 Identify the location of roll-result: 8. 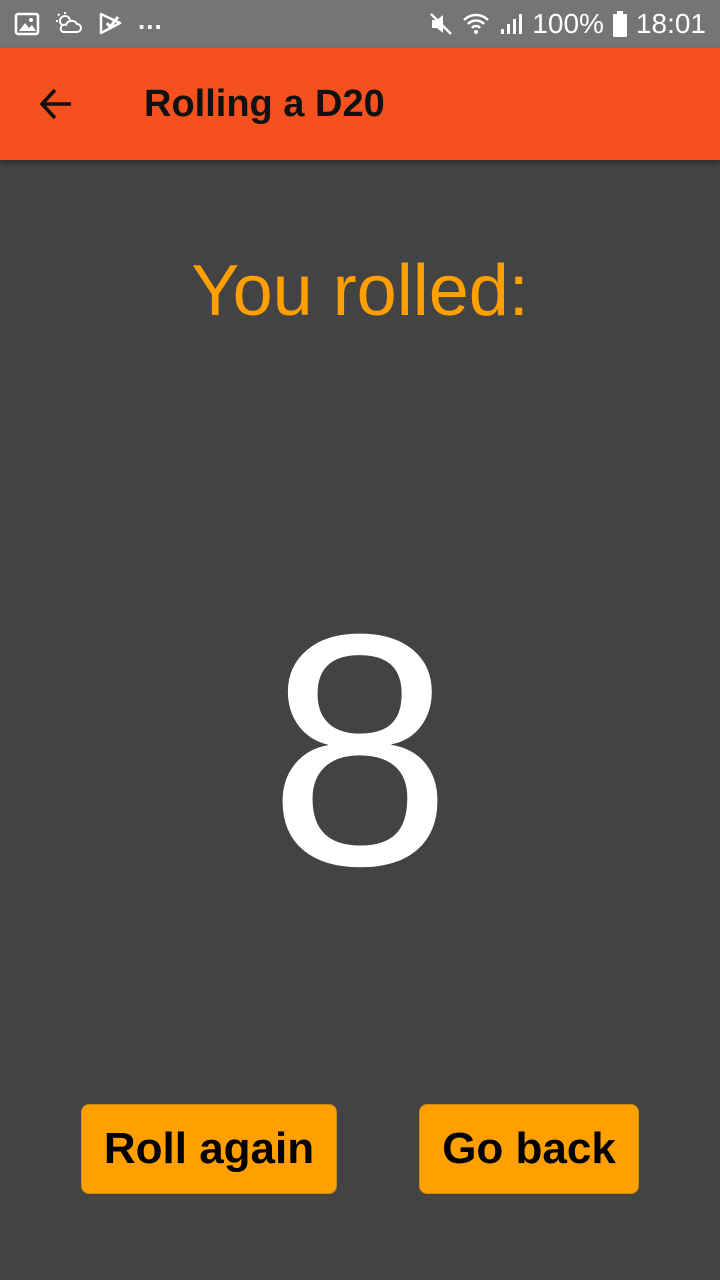
(360, 749).